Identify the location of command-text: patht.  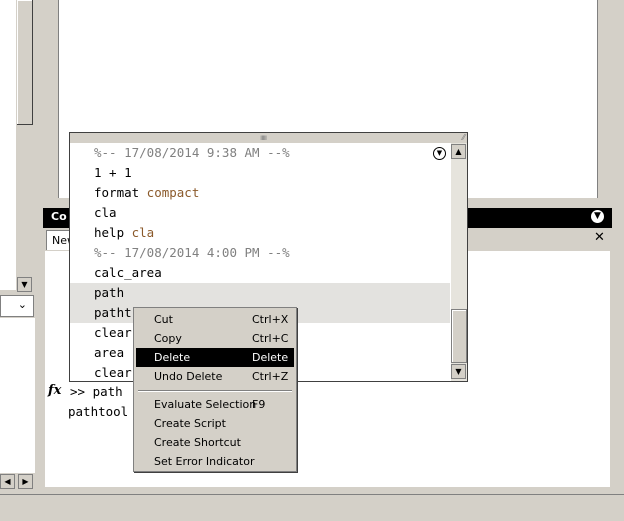
(113, 312).